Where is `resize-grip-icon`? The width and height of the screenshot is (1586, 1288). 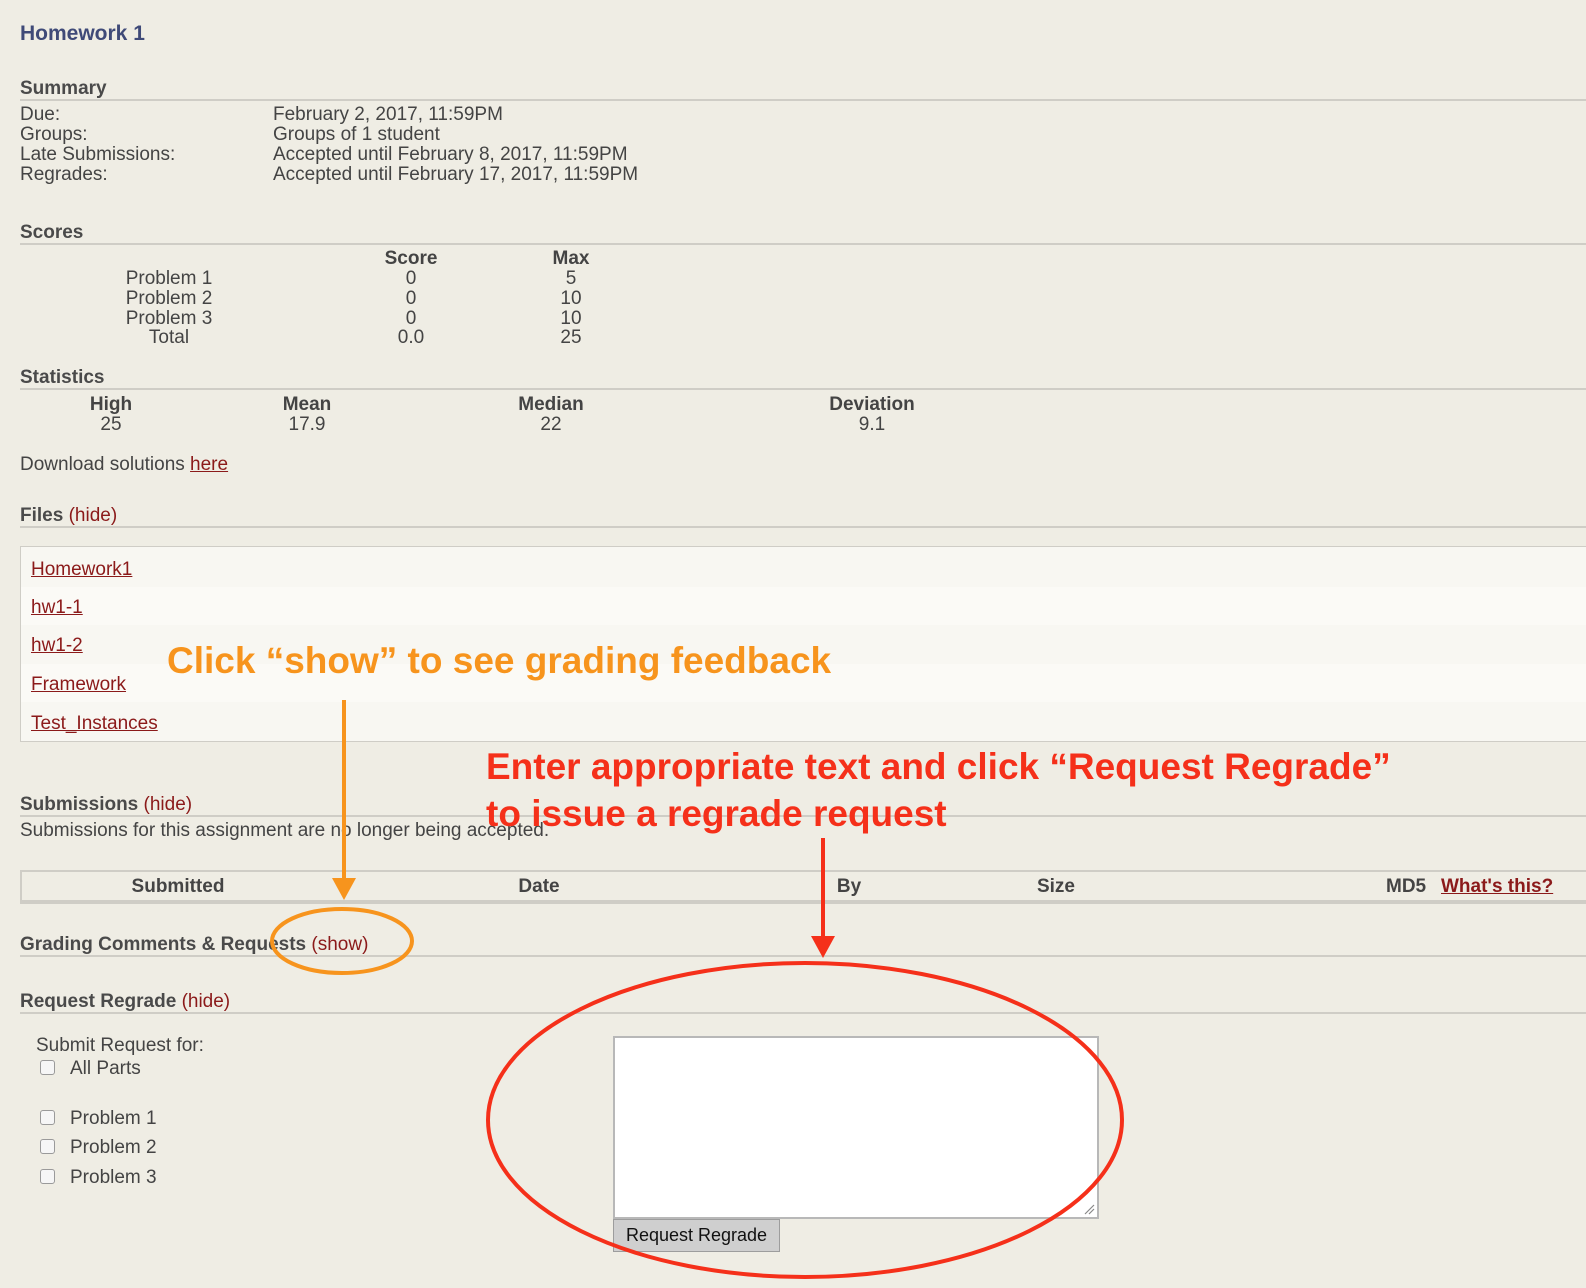
resize-grip-icon is located at coordinates (1089, 1209).